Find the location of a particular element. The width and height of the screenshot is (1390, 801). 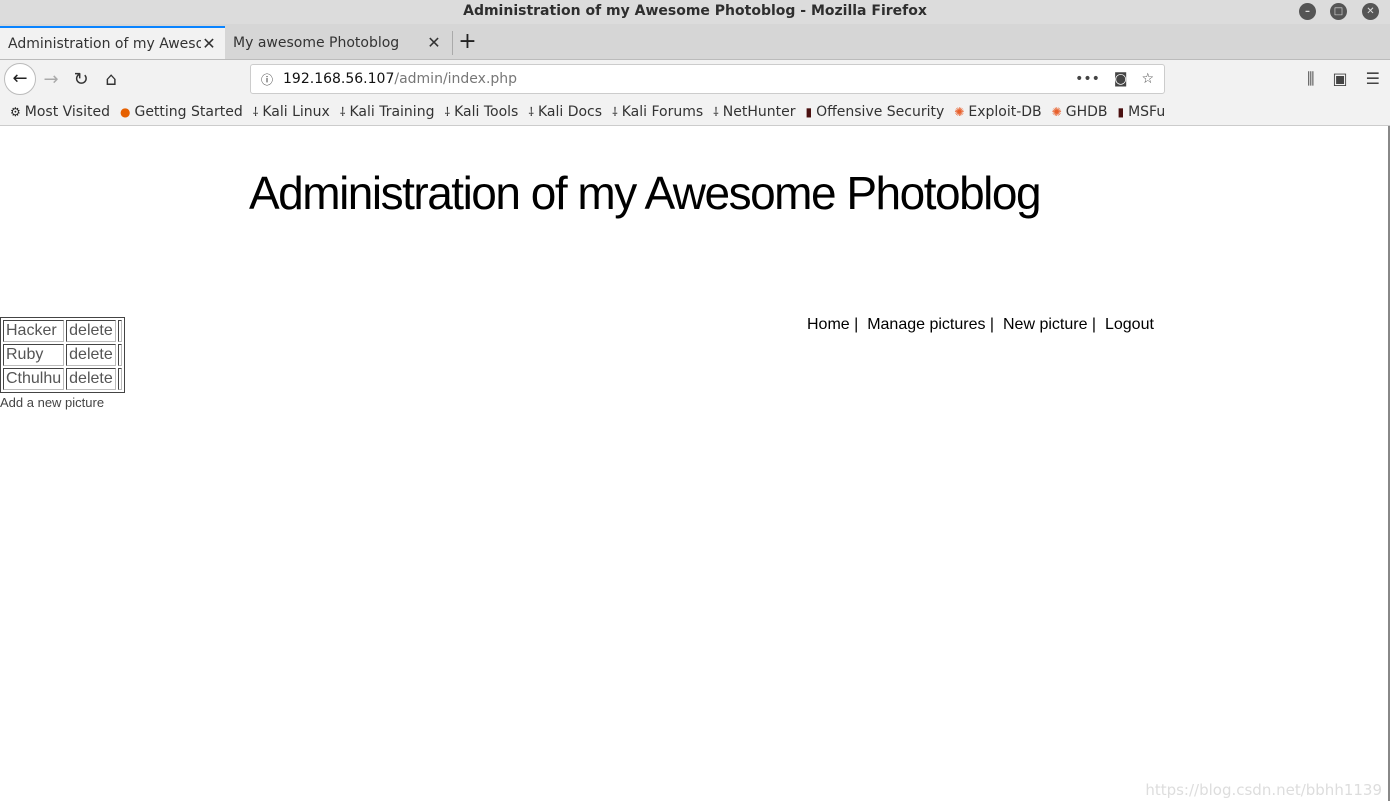

bookmark-label: NetHunter is located at coordinates (759, 111).